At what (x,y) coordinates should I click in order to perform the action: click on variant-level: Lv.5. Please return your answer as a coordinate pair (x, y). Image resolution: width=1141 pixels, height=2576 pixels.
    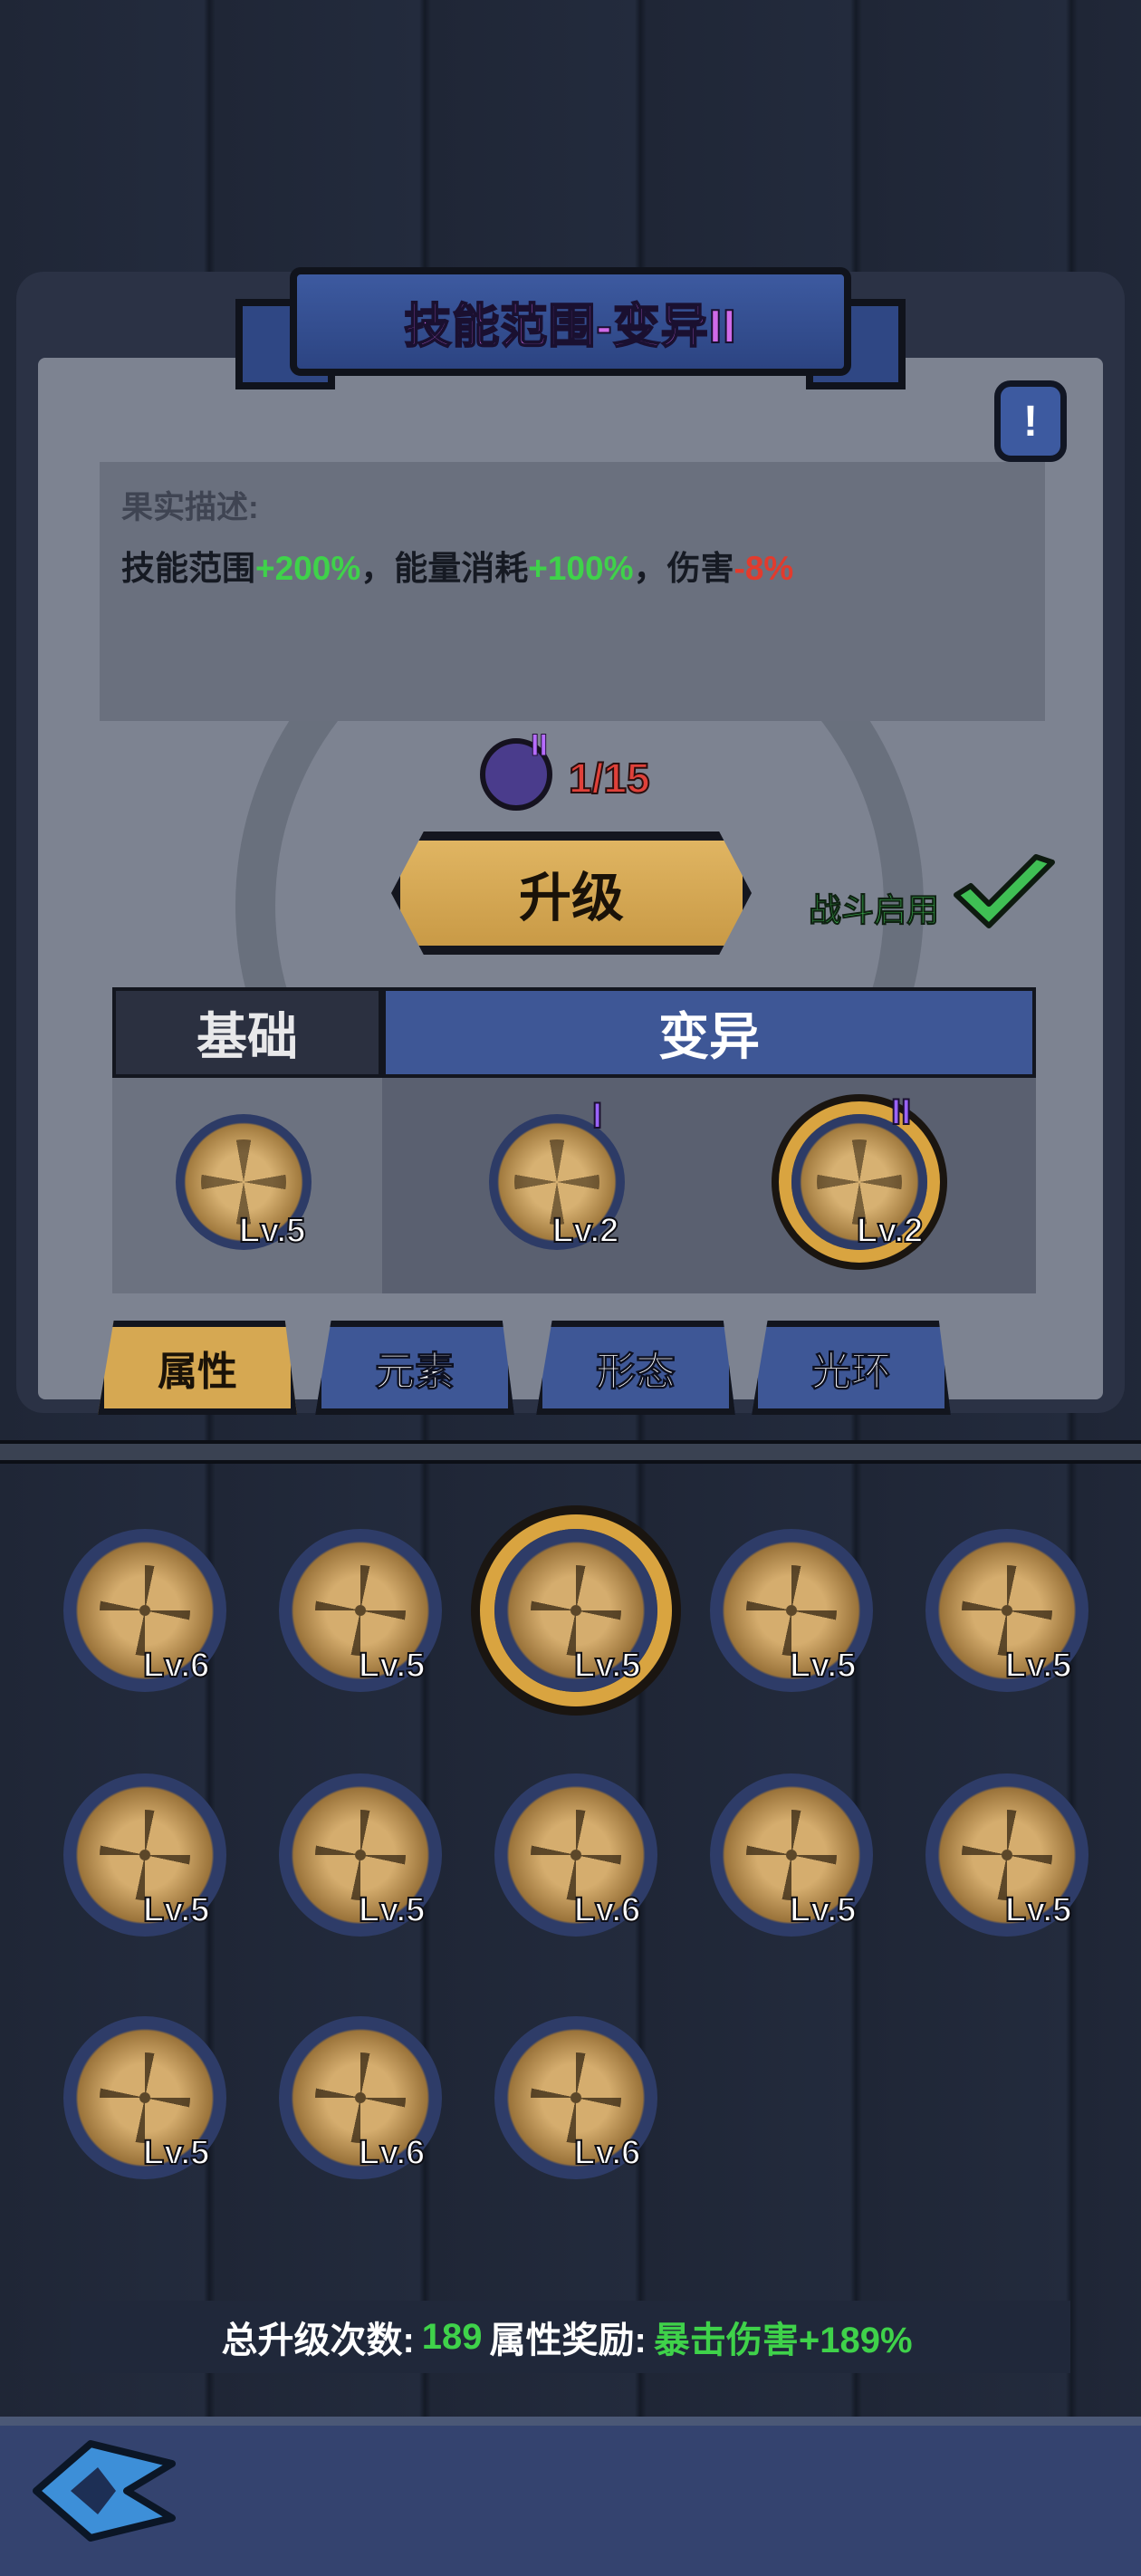
    Looking at the image, I should click on (272, 1231).